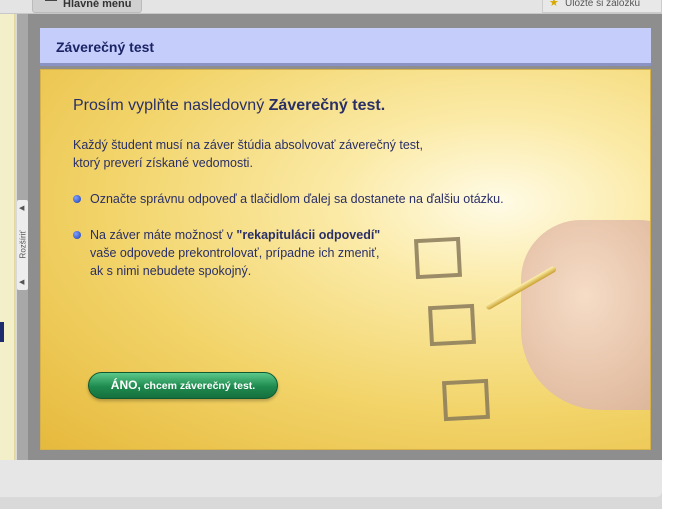 The image size is (682, 509). What do you see at coordinates (183, 385) in the screenshot?
I see `start-test-button: ÁNO, chcem záverečný test.` at bounding box center [183, 385].